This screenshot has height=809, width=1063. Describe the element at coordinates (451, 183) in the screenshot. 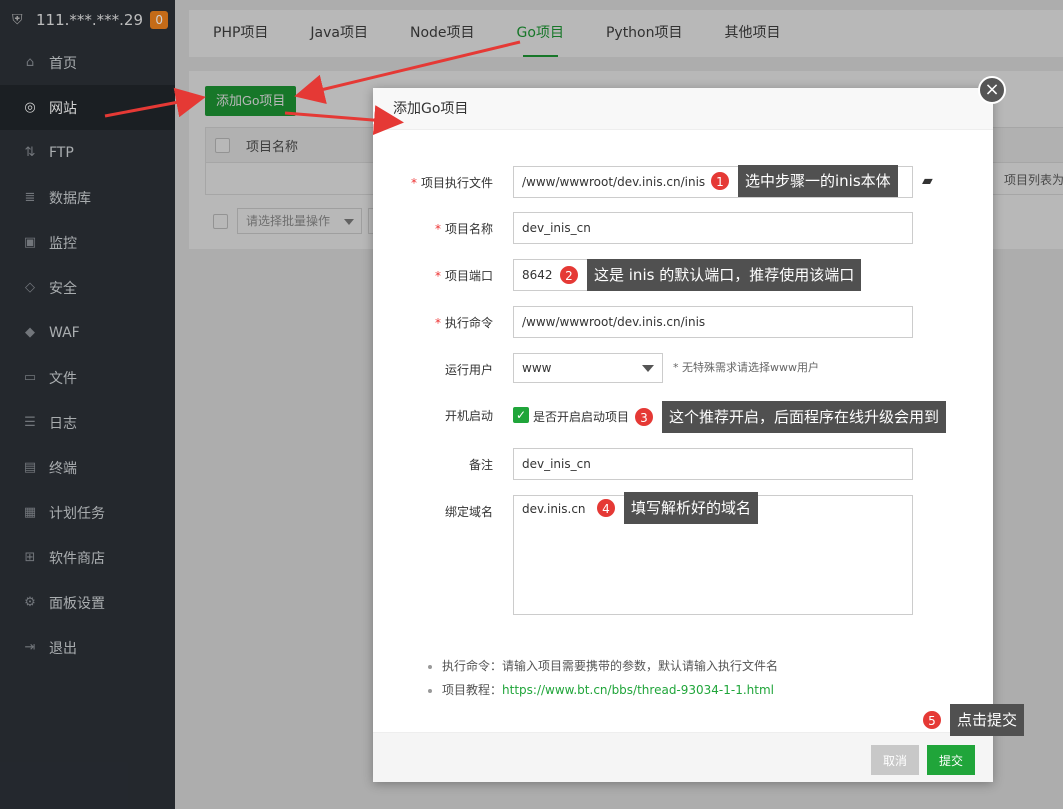

I see `exec-file-label: * 项目执行文件` at that location.